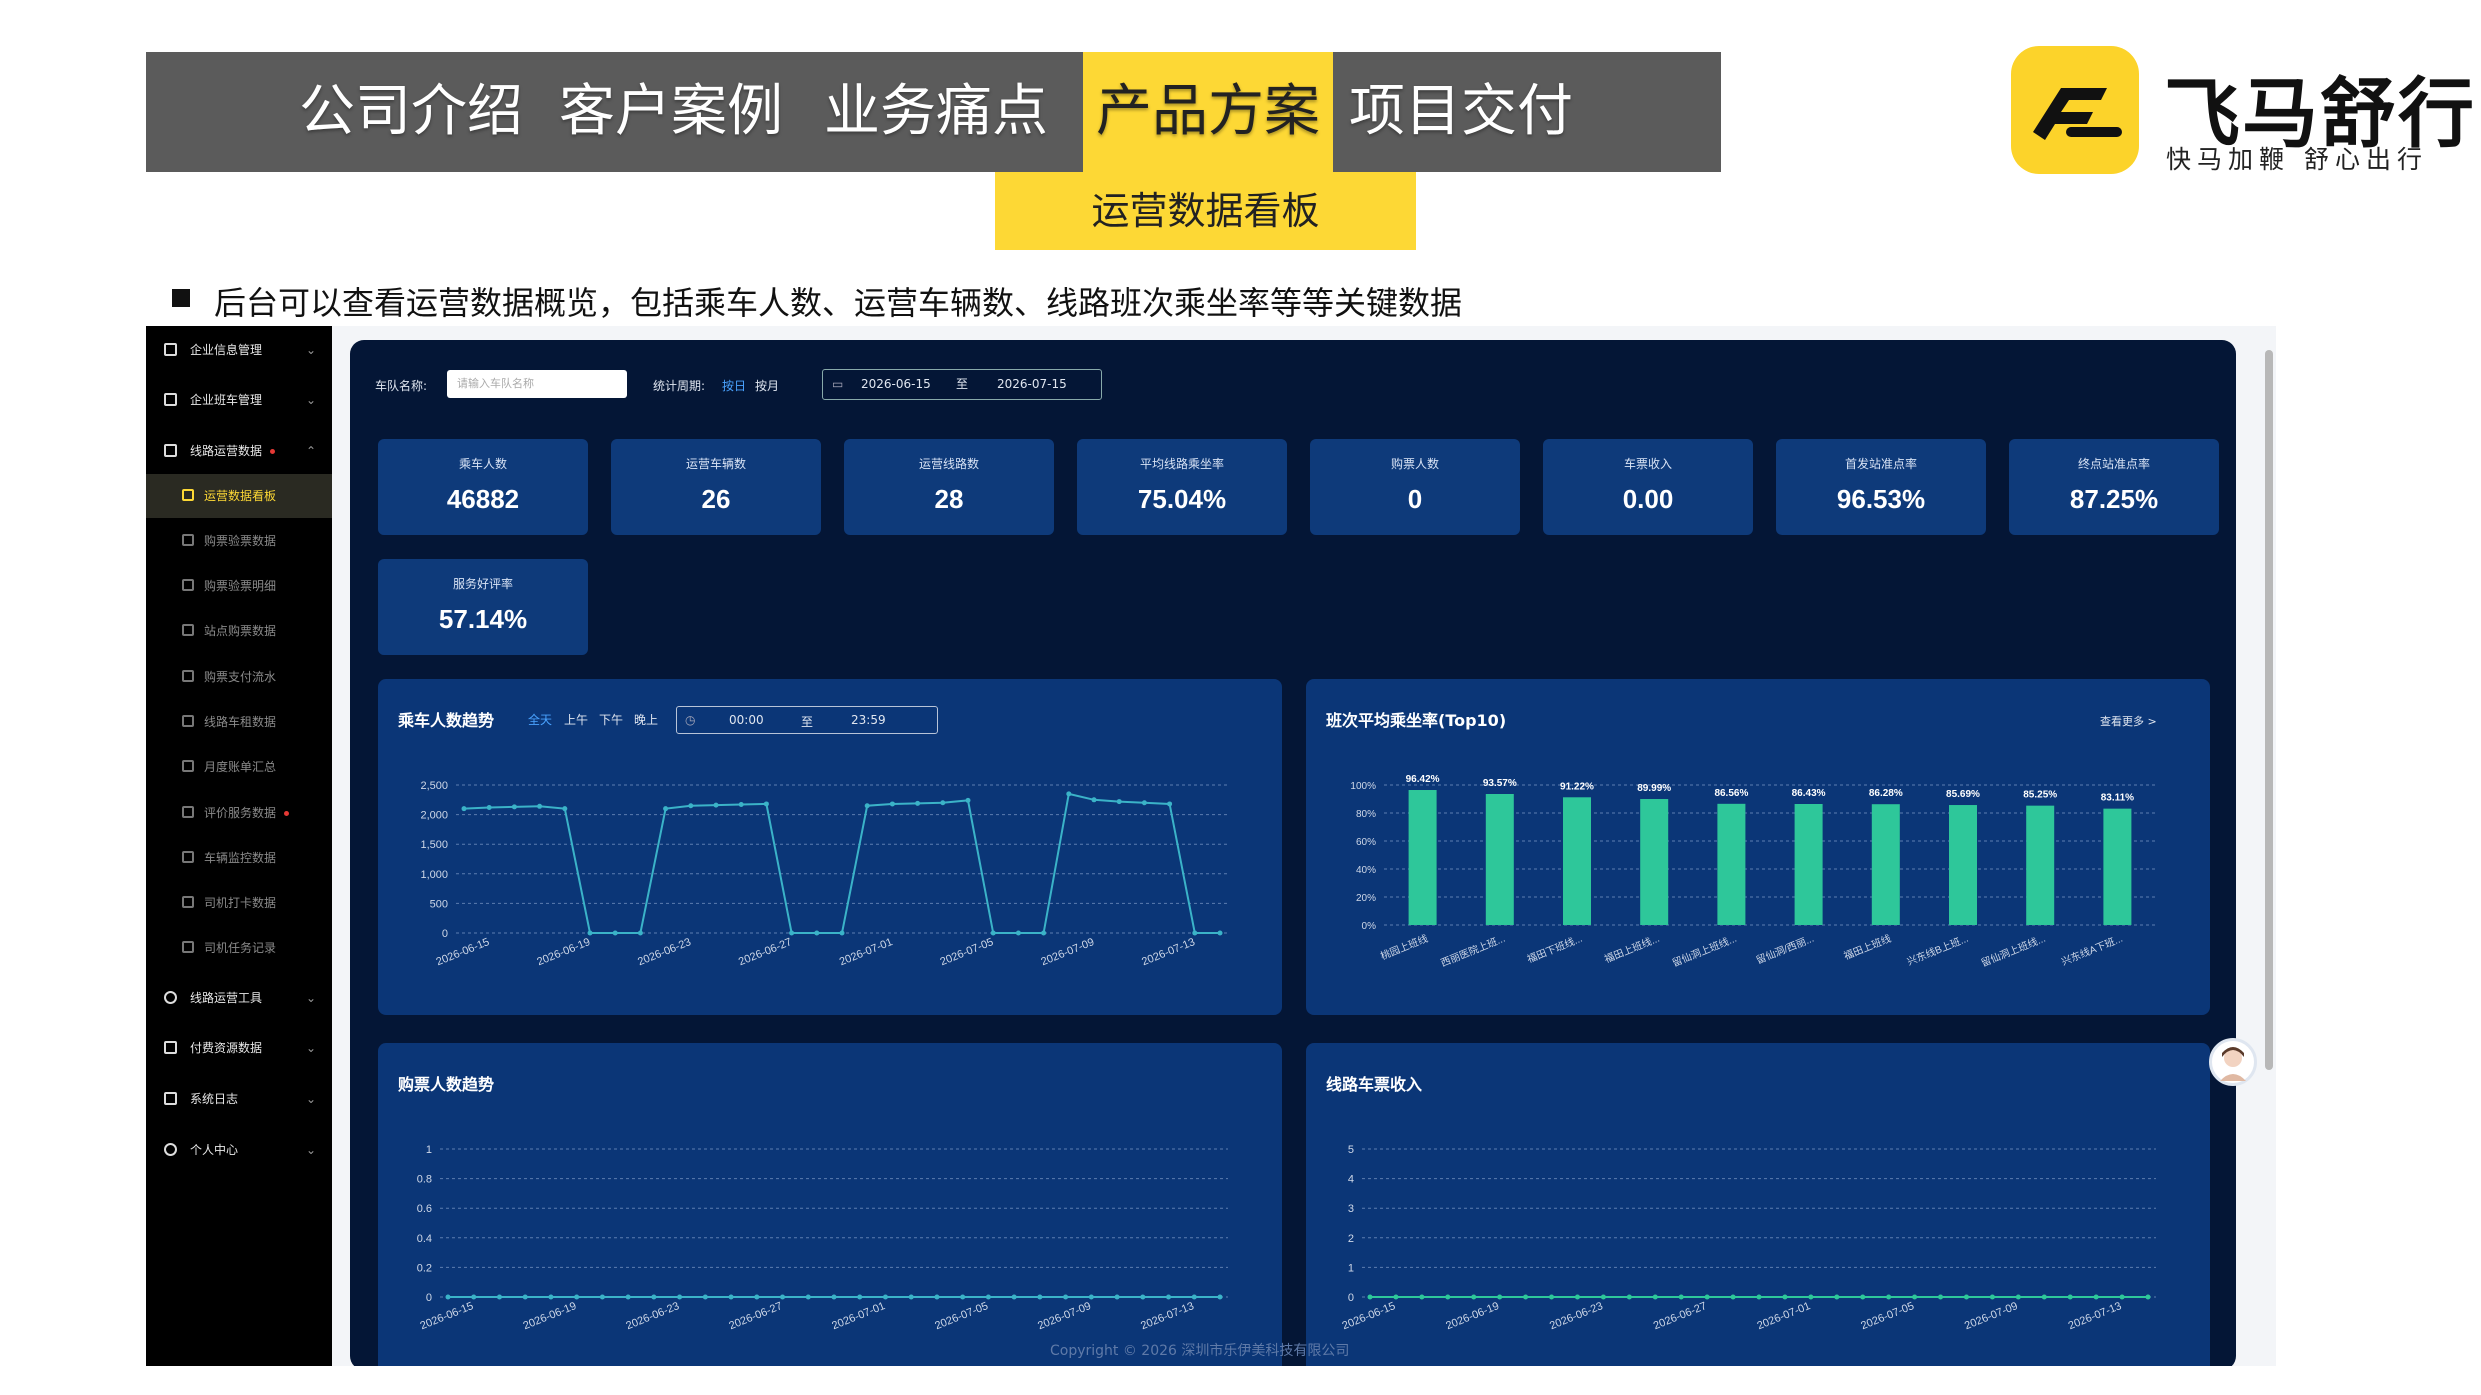 The image size is (2481, 1395). What do you see at coordinates (537, 384) in the screenshot?
I see `team-search-input: 请输入车队名称` at bounding box center [537, 384].